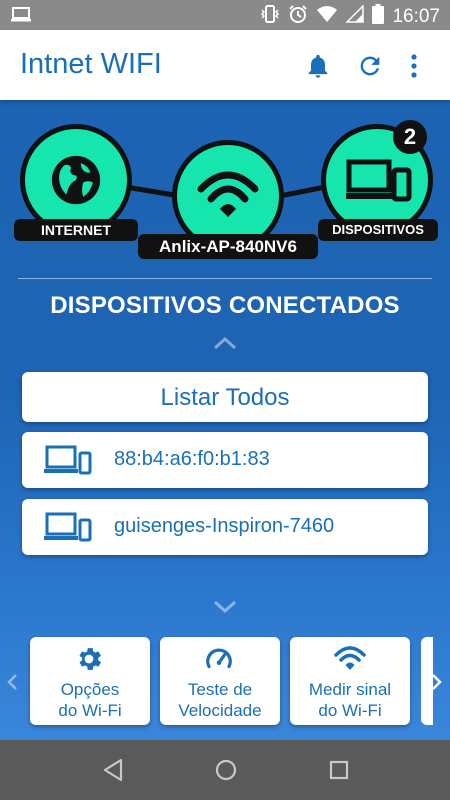 Image resolution: width=450 pixels, height=800 pixels. I want to click on speed-test-label-2: Velocidade, so click(220, 710).